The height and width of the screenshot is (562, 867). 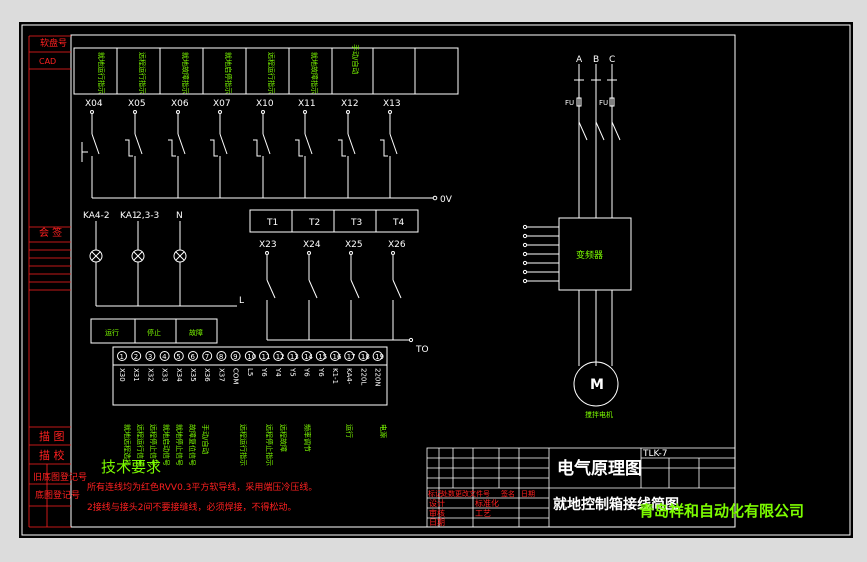 What do you see at coordinates (487, 503) in the screenshot?
I see `svg-text: 标准化` at bounding box center [487, 503].